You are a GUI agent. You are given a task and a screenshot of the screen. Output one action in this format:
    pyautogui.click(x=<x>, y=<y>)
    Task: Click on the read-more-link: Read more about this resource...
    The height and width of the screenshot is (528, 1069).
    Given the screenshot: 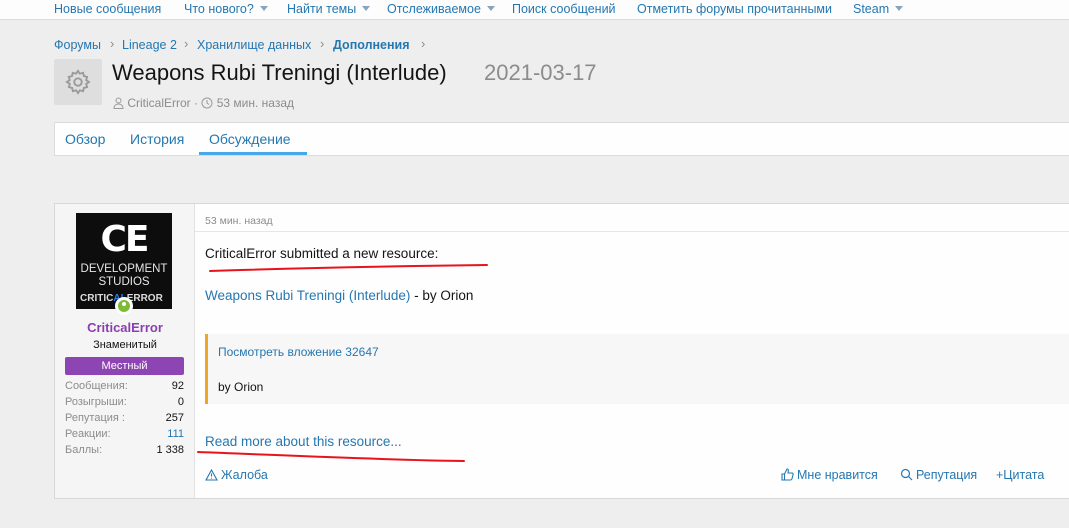 What is the action you would take?
    pyautogui.click(x=303, y=441)
    